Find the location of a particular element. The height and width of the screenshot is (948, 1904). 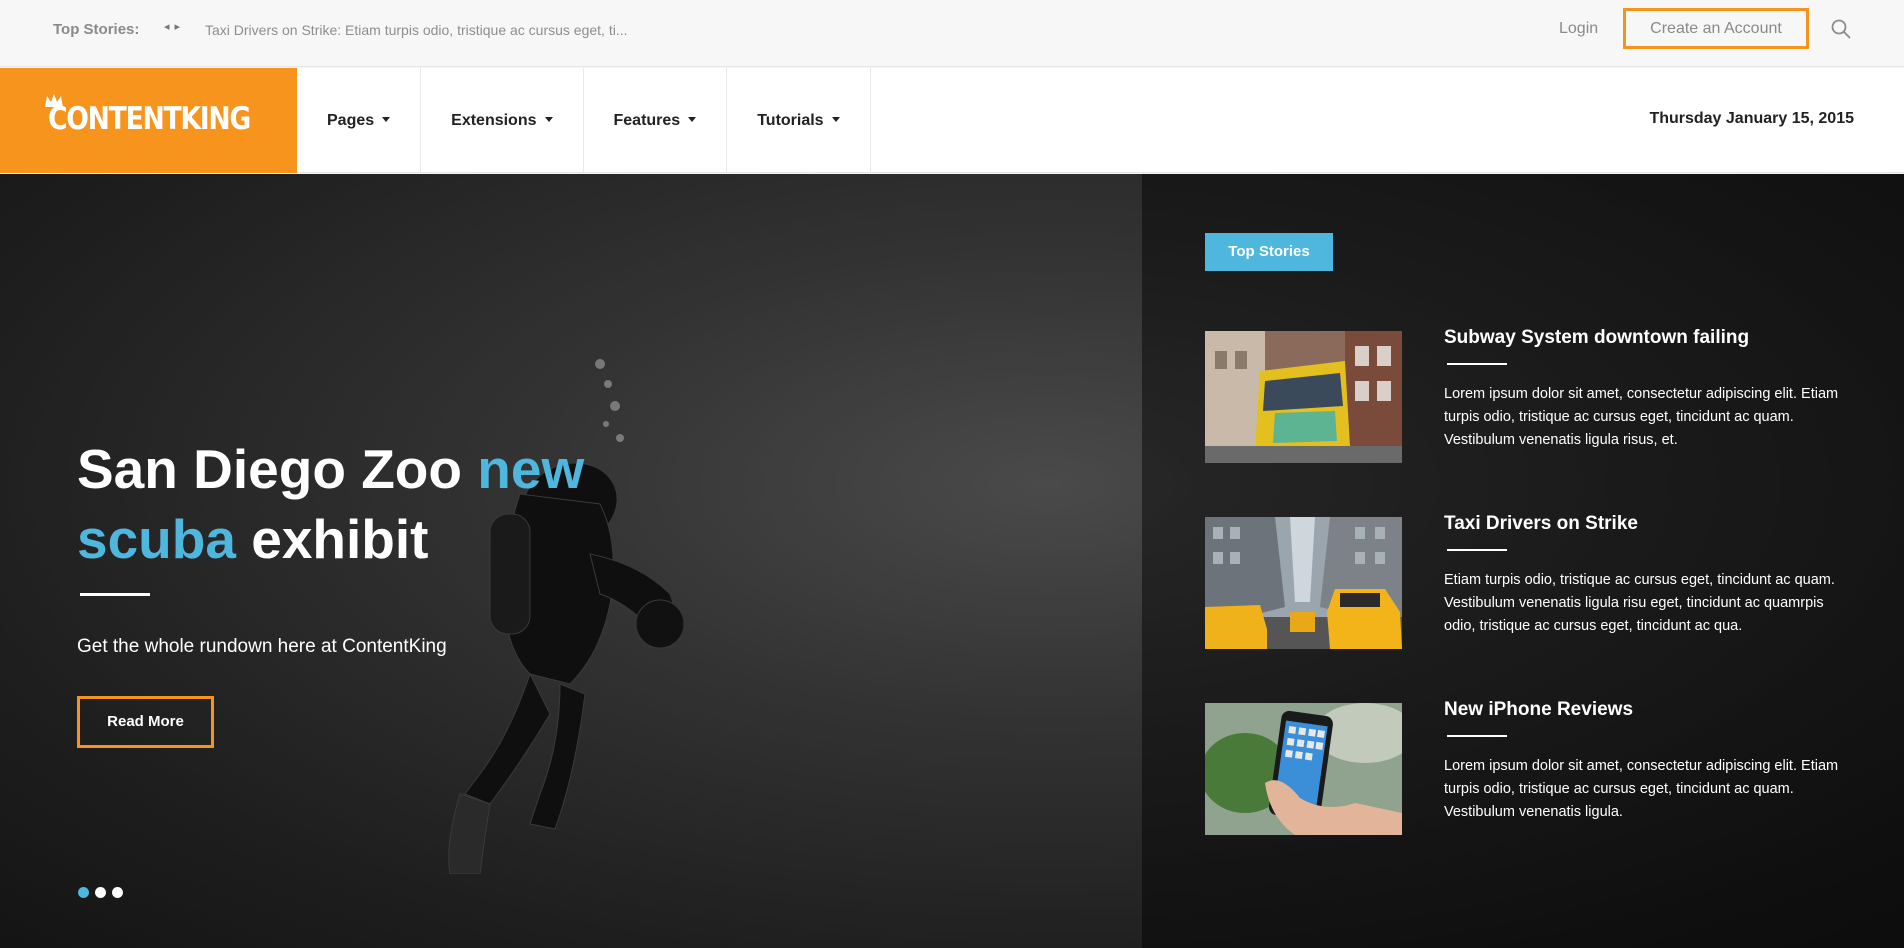

nav-item-extensions: Extensions is located at coordinates (502, 120).